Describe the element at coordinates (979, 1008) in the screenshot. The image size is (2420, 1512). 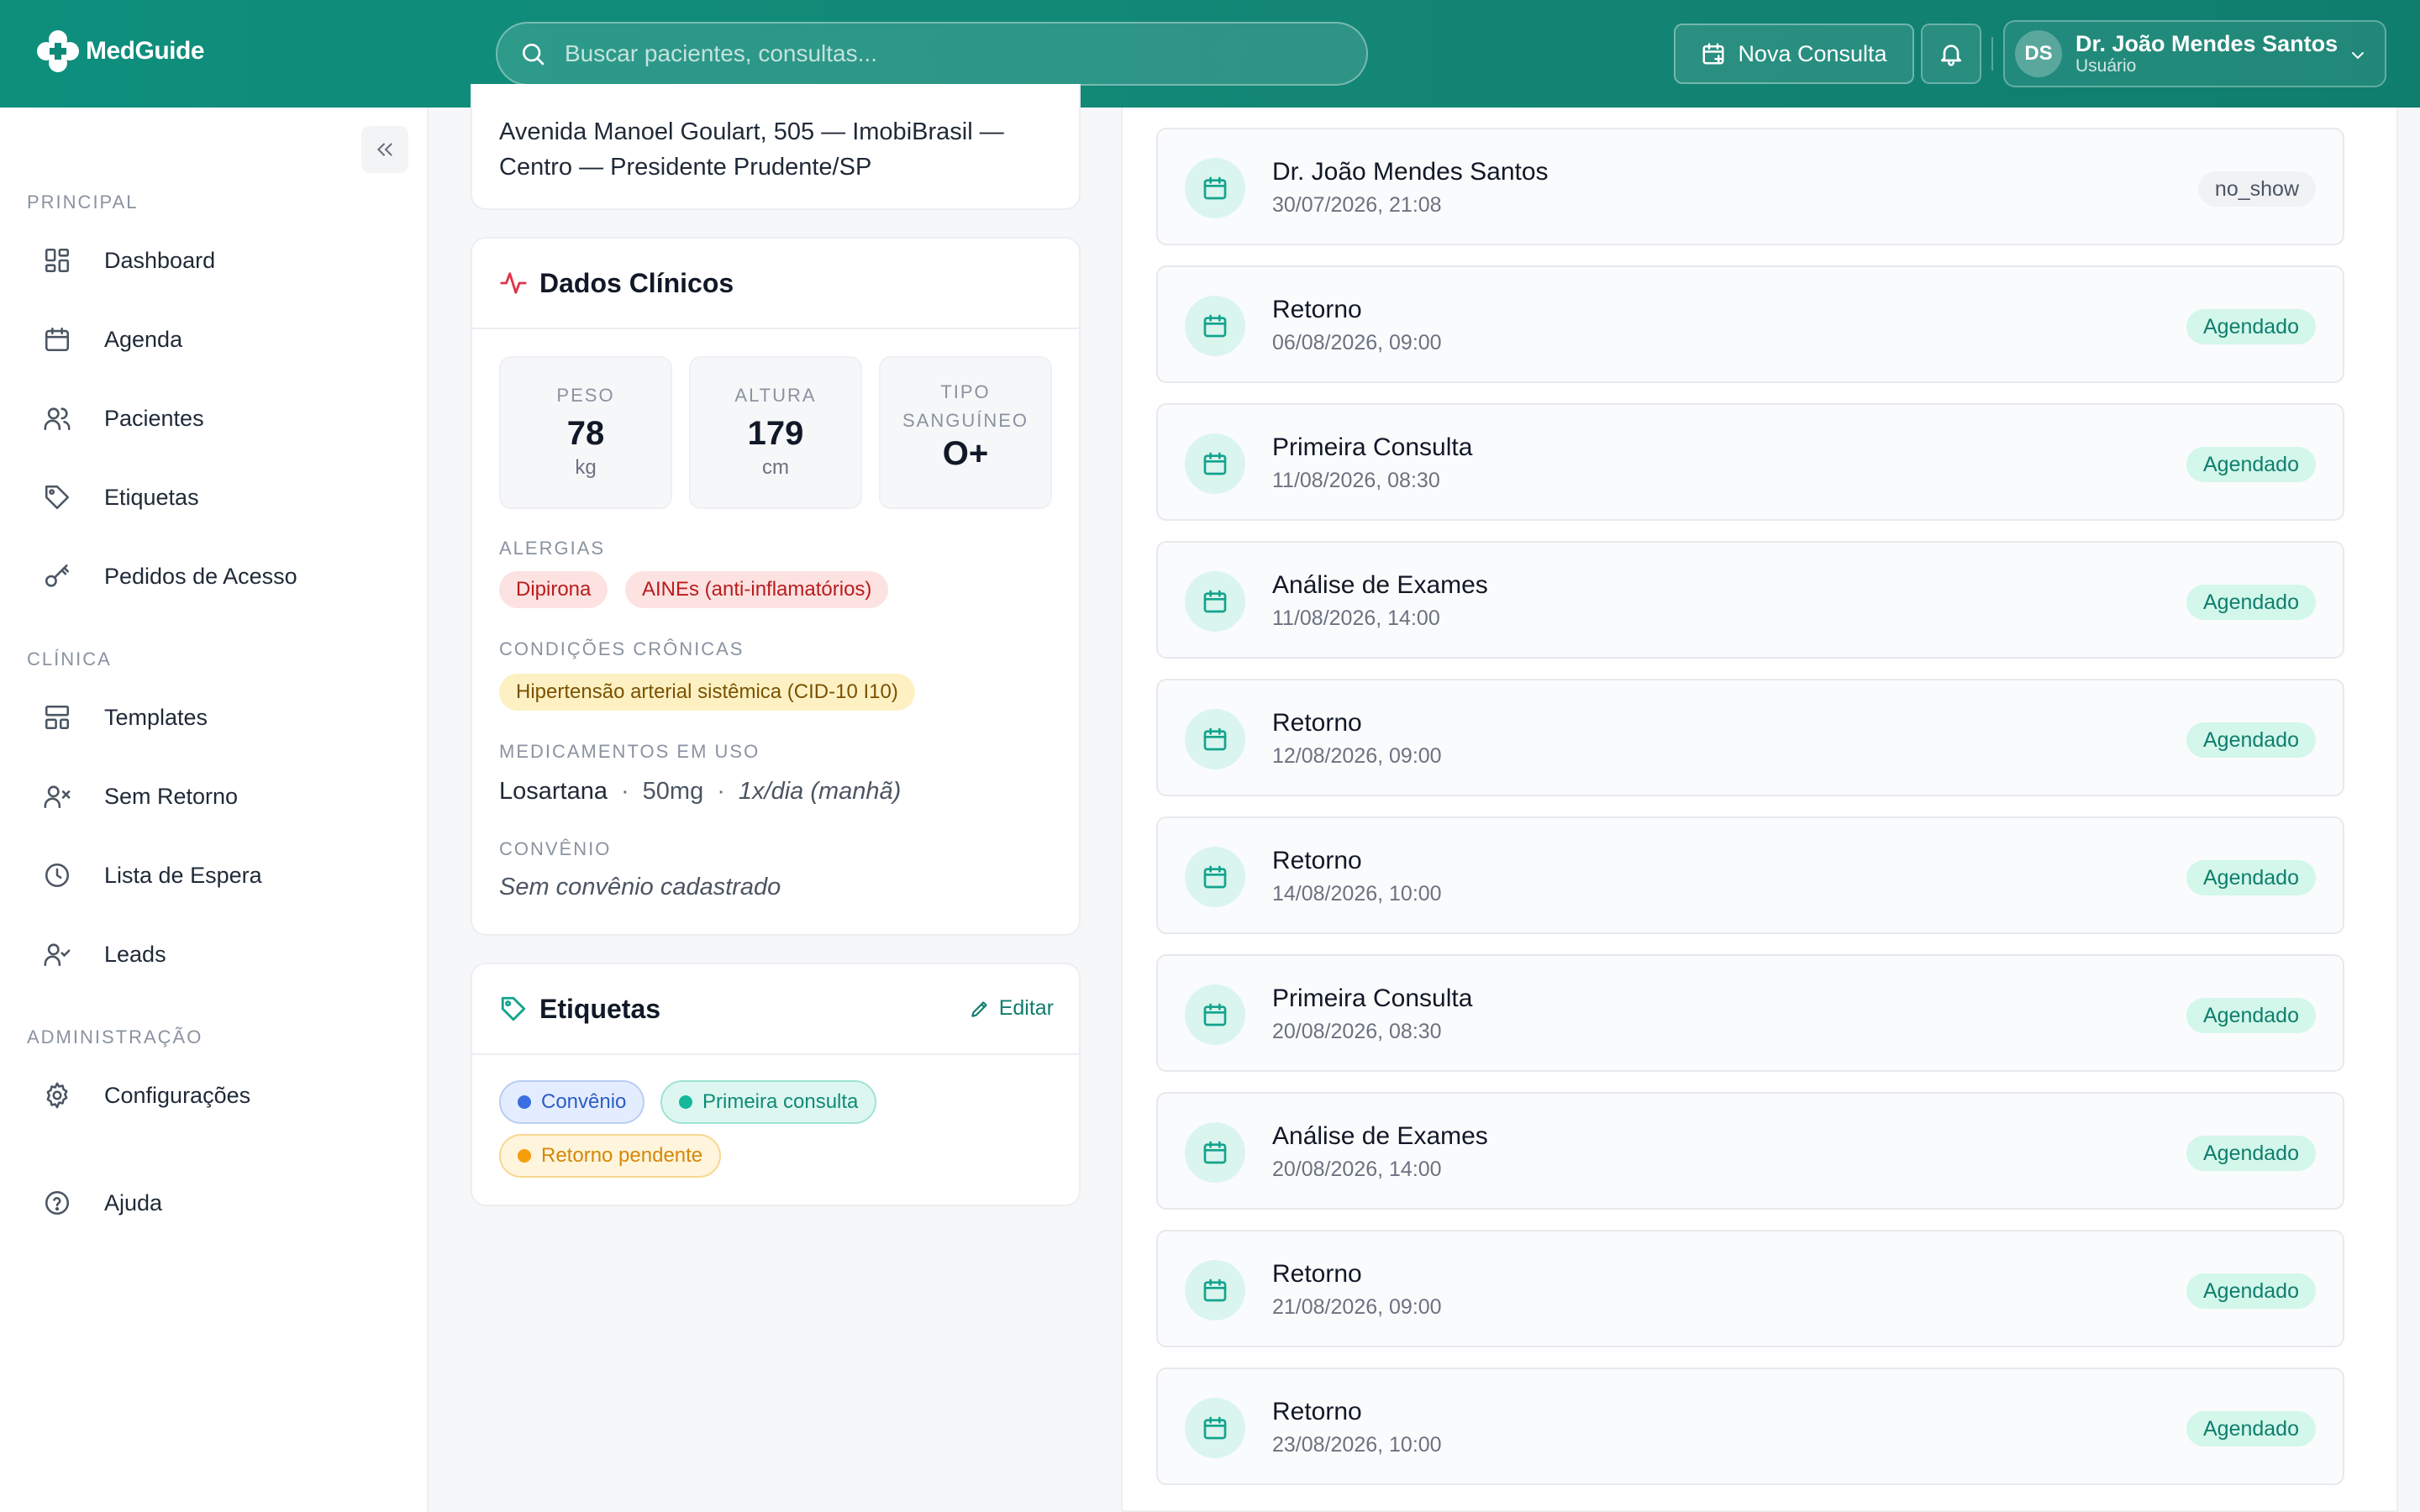
I see `pencil-icon` at that location.